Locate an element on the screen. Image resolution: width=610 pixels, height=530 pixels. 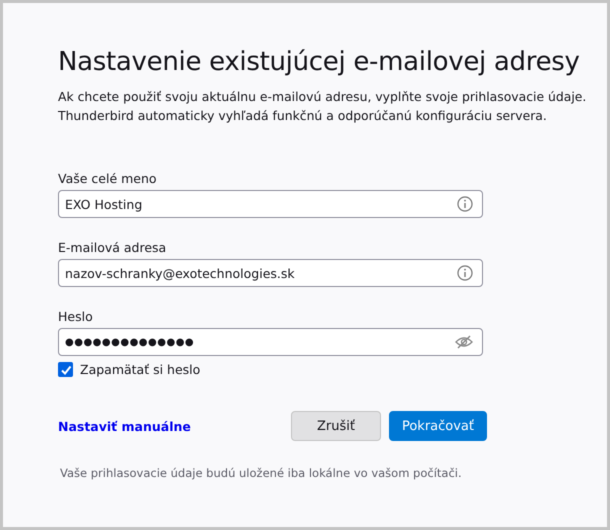
continue-button: Pokračovať is located at coordinates (437, 426).